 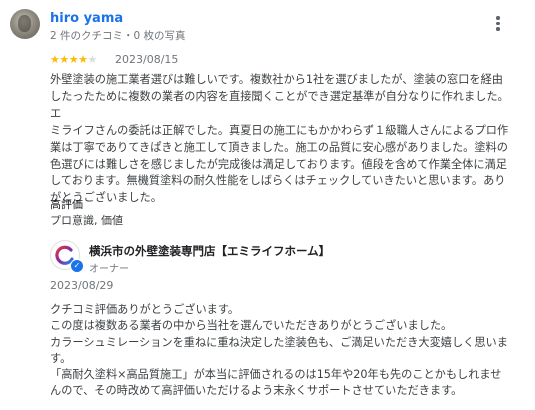 I want to click on reviewer-name: hiro yama, so click(x=86, y=18).